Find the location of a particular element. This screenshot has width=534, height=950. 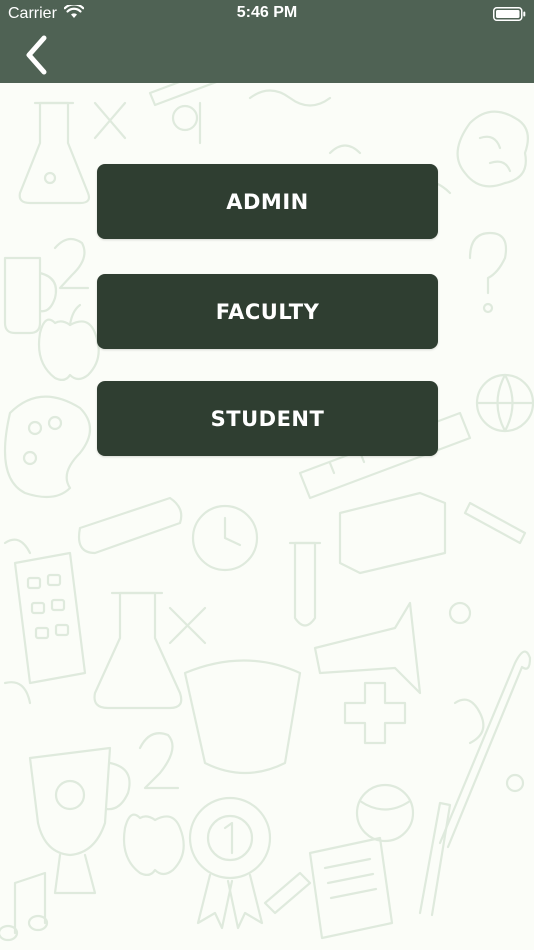

student-button-label: STUDENT is located at coordinates (267, 418).